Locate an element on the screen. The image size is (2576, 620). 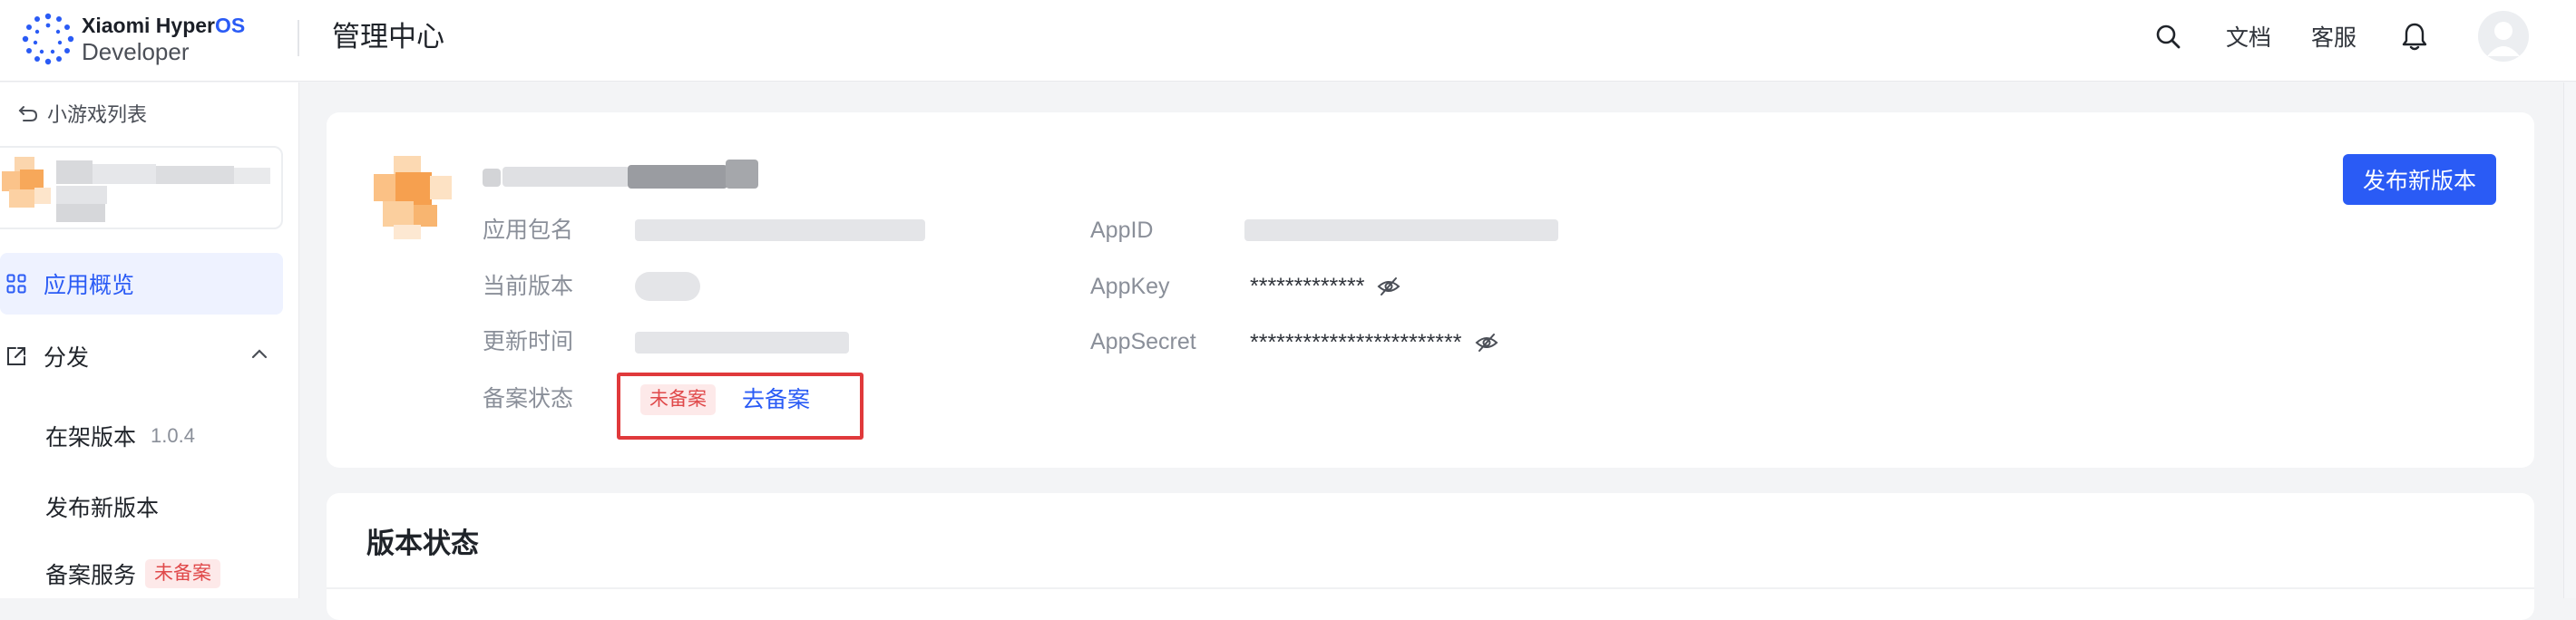
app-secret-masked: ************************ is located at coordinates (1356, 342).